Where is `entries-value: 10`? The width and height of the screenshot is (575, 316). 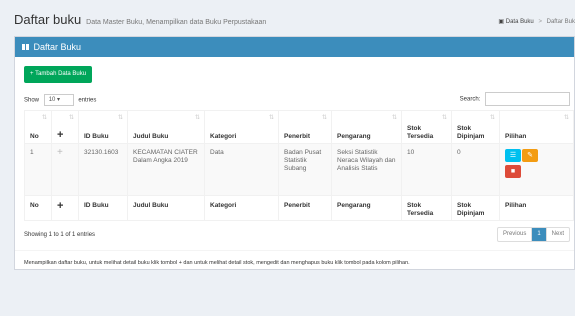 entries-value: 10 is located at coordinates (52, 100).